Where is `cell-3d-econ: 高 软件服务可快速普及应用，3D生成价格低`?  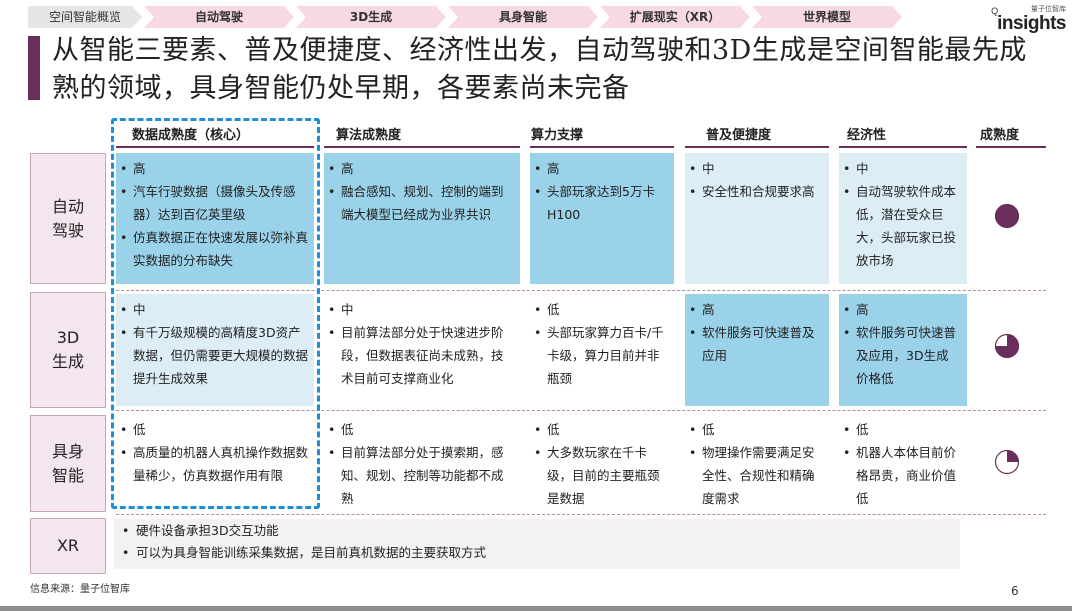
cell-3d-econ: 高 软件服务可快速普及应用，3D生成价格低 is located at coordinates (903, 350).